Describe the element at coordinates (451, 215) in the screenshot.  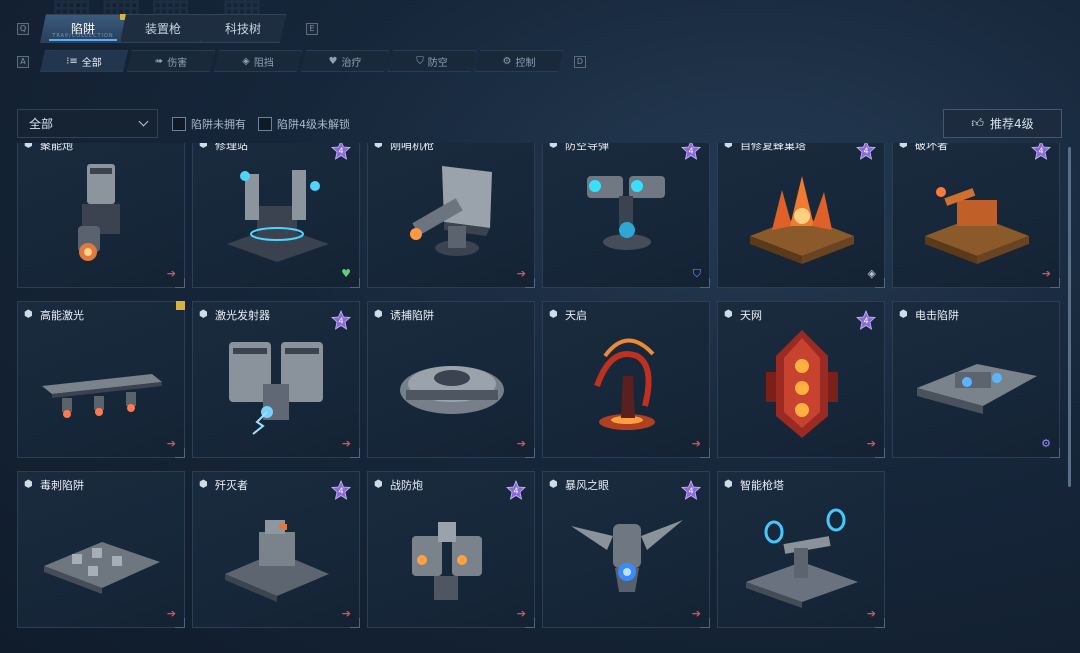
I see `trap-card: ⬢ 刚哨机枪 ➔` at that location.